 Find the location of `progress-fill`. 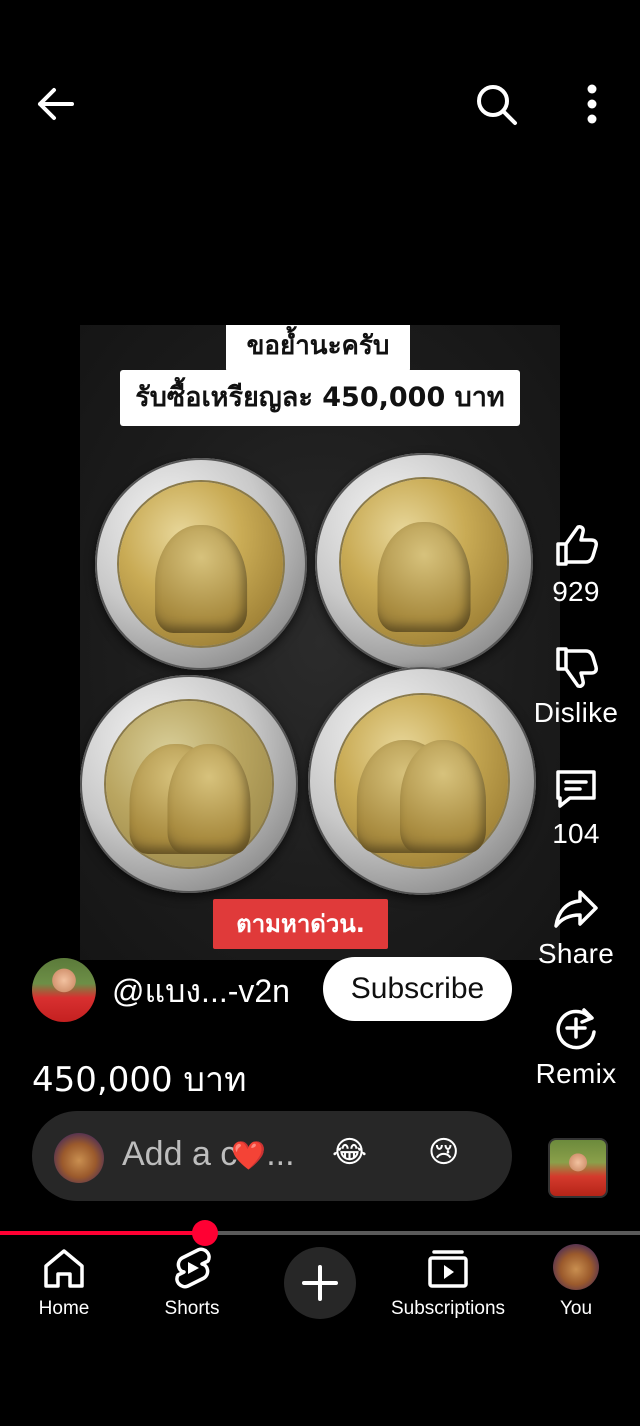

progress-fill is located at coordinates (102, 1233).